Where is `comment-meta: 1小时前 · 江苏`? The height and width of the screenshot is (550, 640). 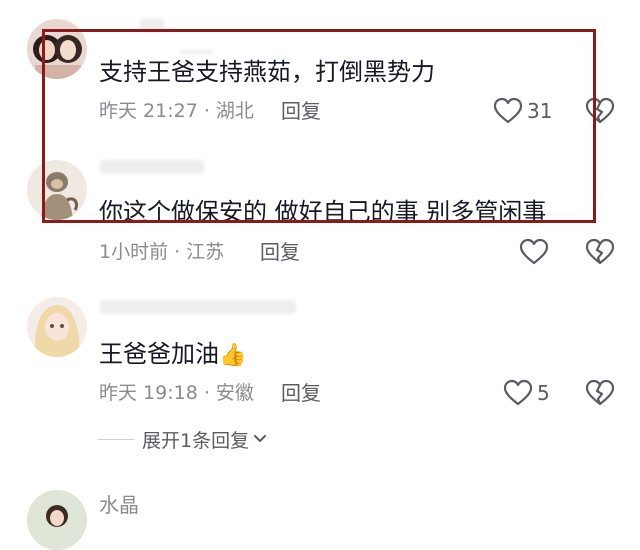 comment-meta: 1小时前 · 江苏 is located at coordinates (162, 252).